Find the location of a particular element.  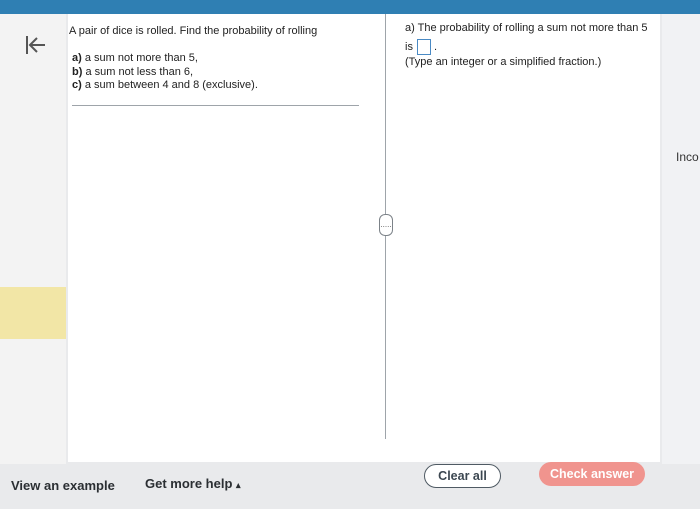

get-more-help-label: Get more help is located at coordinates (189, 483).